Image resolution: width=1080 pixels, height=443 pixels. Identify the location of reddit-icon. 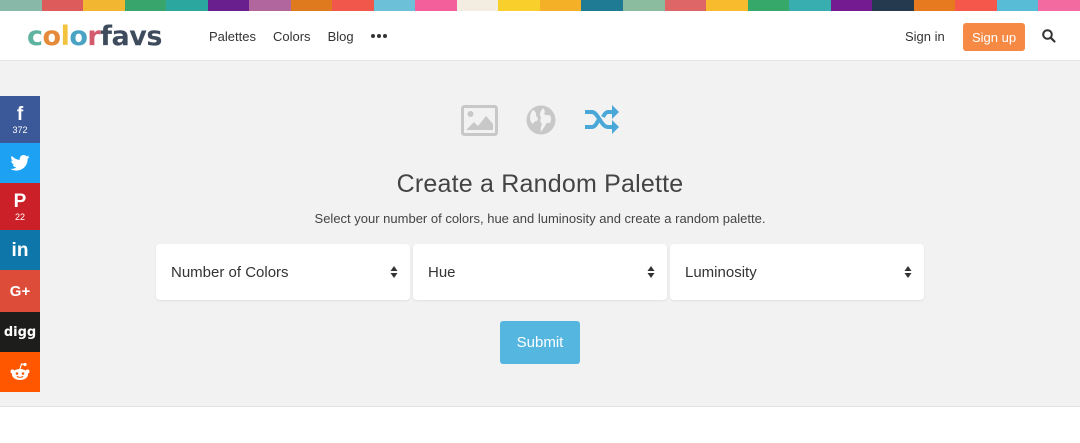
(20, 371).